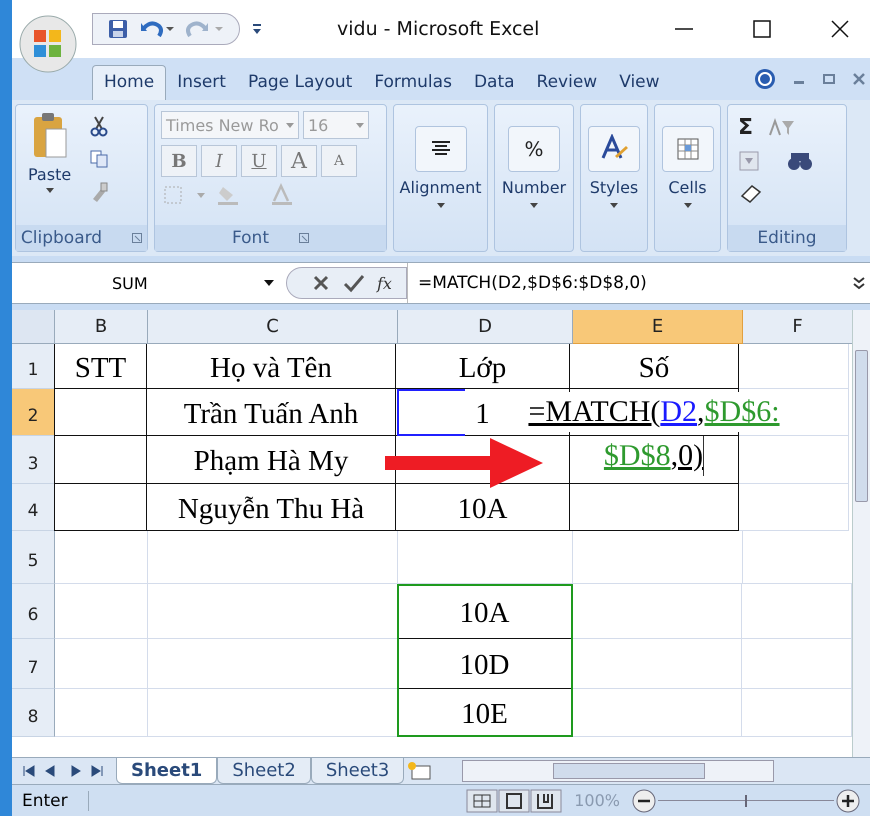 The width and height of the screenshot is (870, 816). I want to click on shrink-font-button: A, so click(339, 161).